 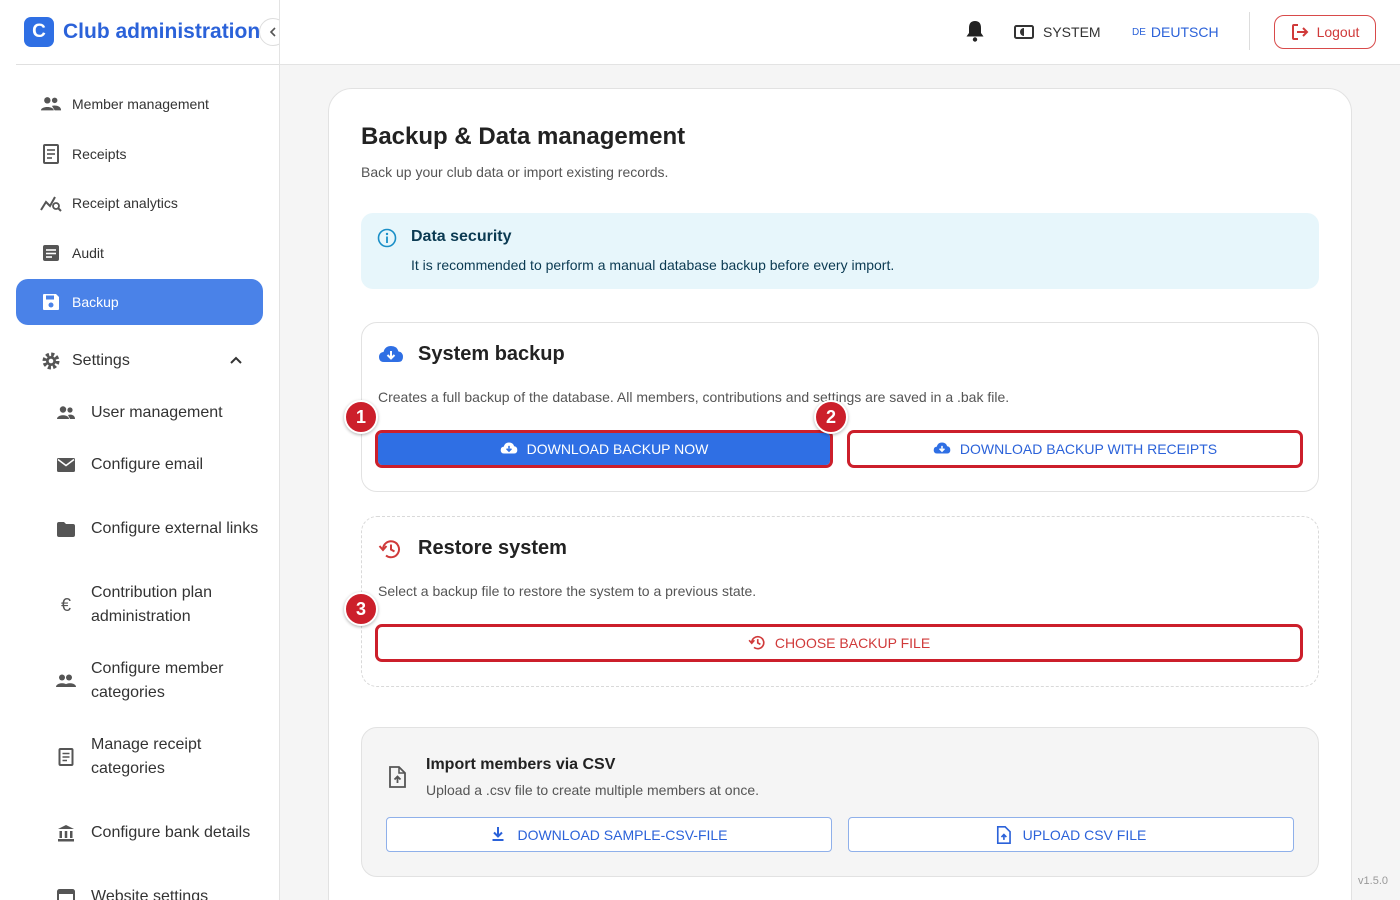 What do you see at coordinates (236, 361) in the screenshot?
I see `chevron-up-icon` at bounding box center [236, 361].